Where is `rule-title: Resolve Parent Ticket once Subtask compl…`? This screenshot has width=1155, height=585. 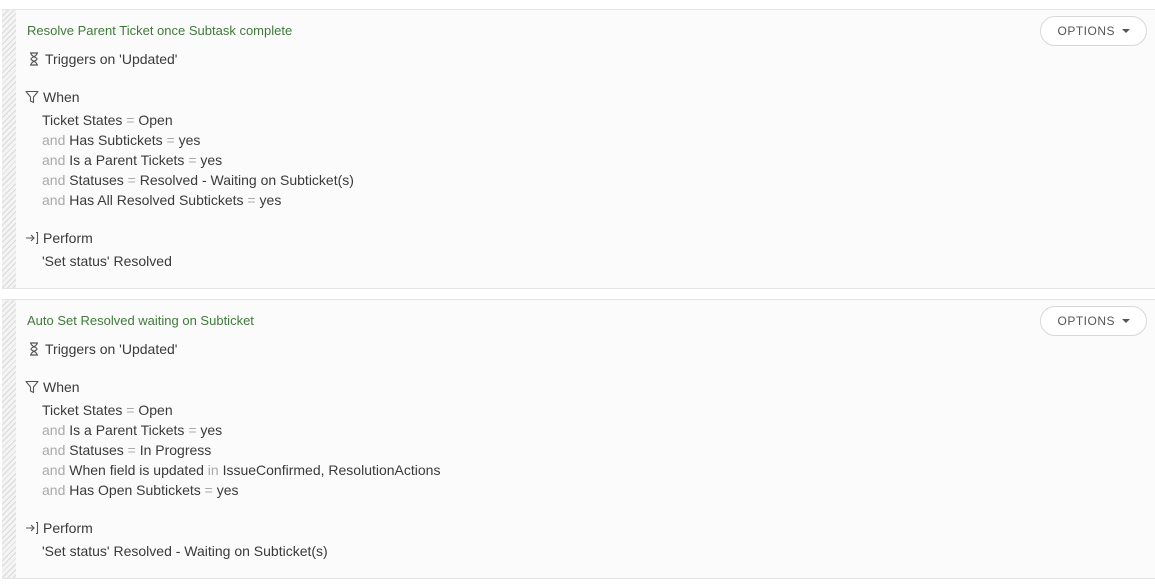 rule-title: Resolve Parent Ticket once Subtask compl… is located at coordinates (159, 30).